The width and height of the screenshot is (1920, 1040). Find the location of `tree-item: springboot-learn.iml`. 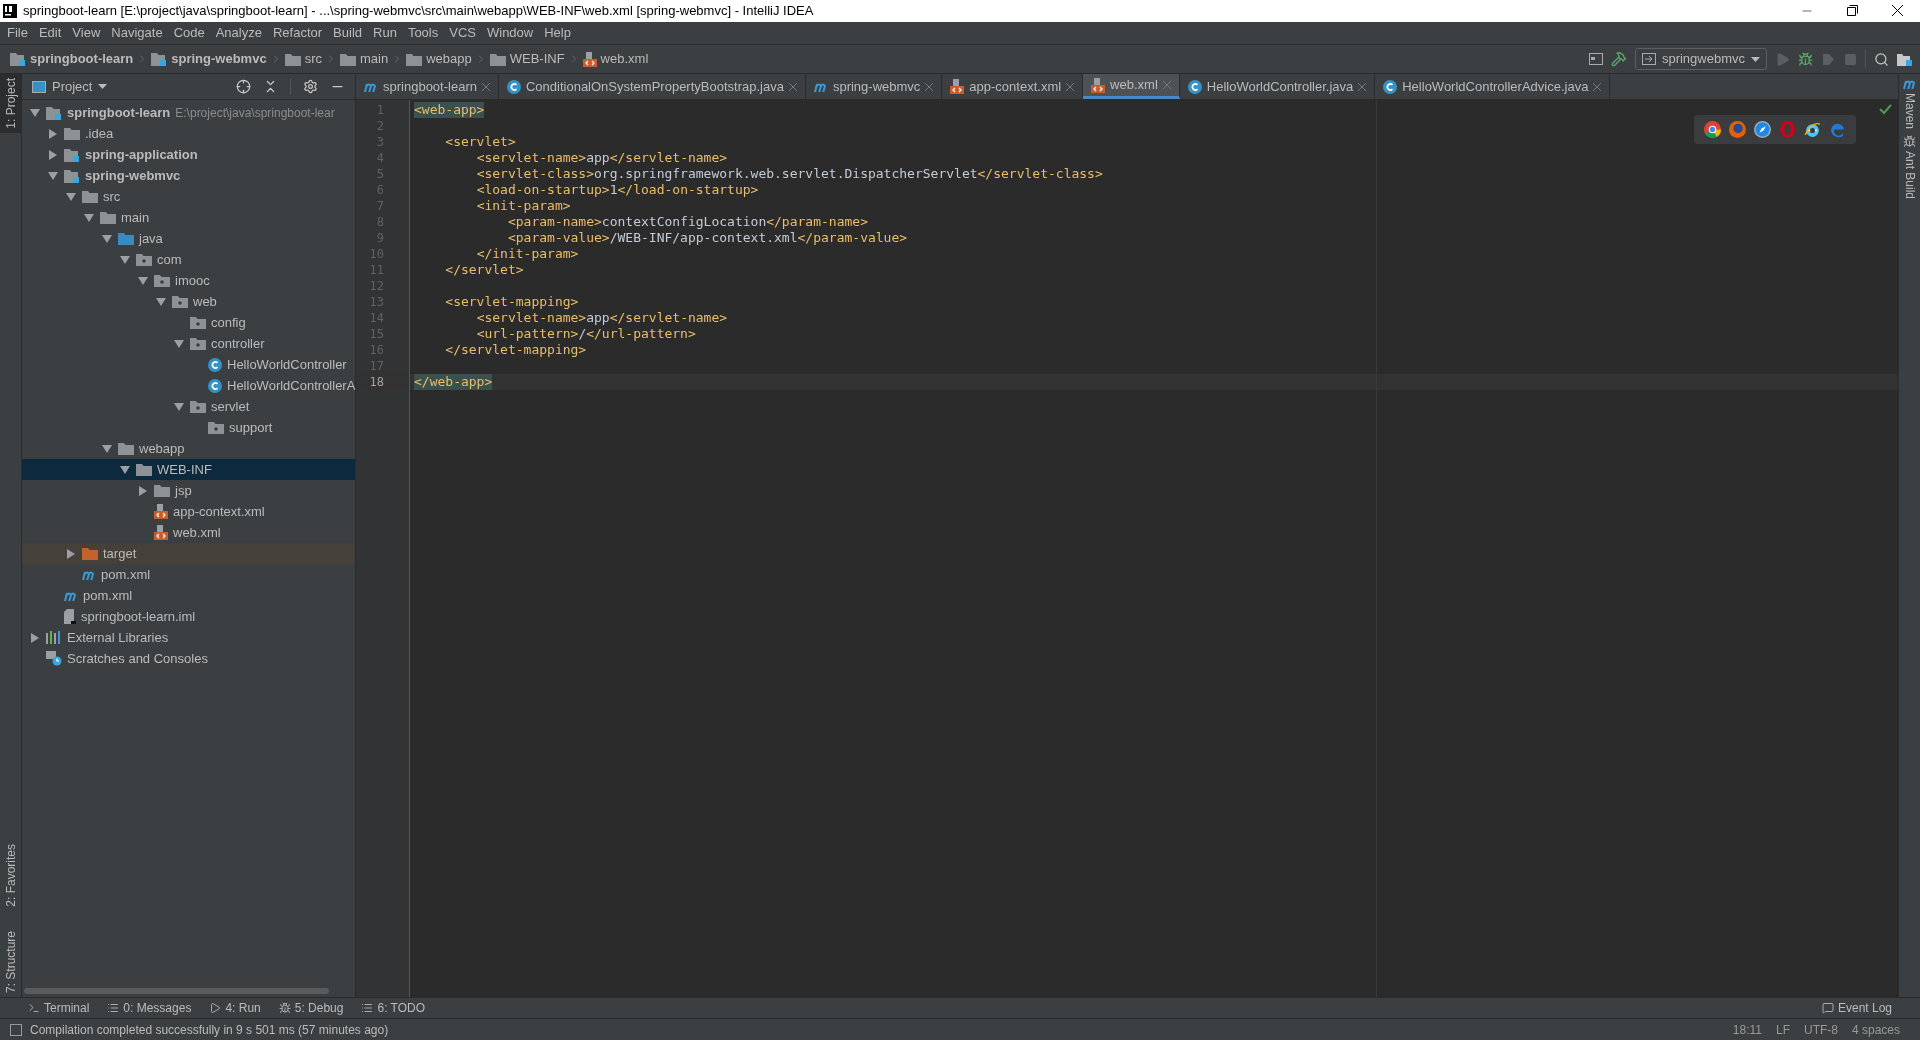

tree-item: springboot-learn.iml is located at coordinates (188, 616).